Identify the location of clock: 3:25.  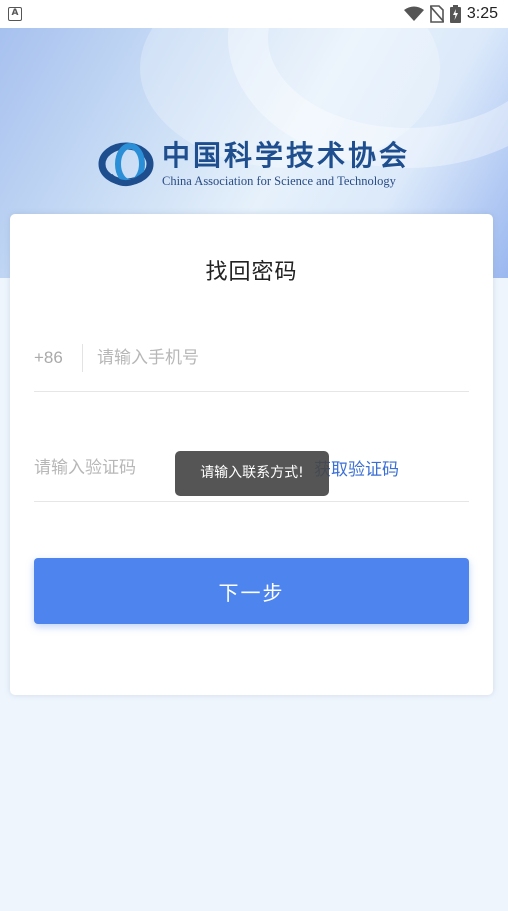
(482, 13).